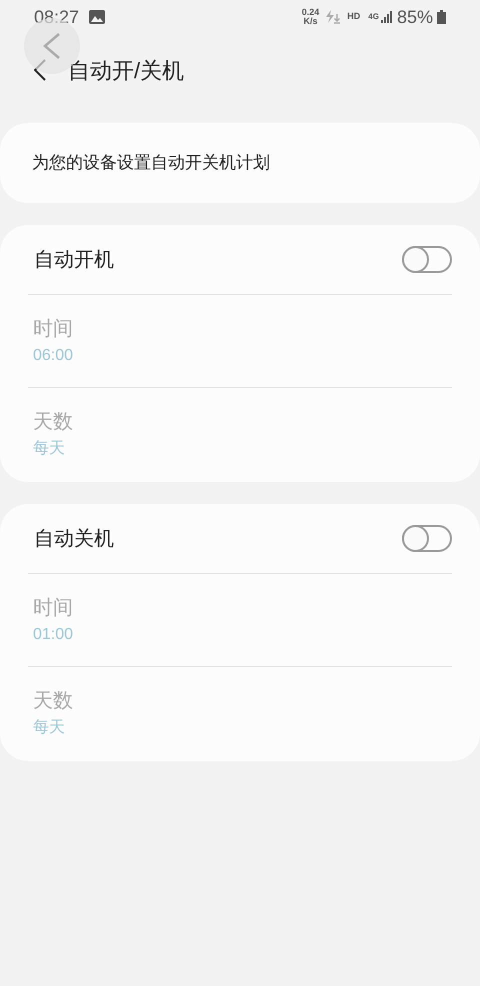  Describe the element at coordinates (414, 17) in the screenshot. I see `battery-level: 85%` at that location.